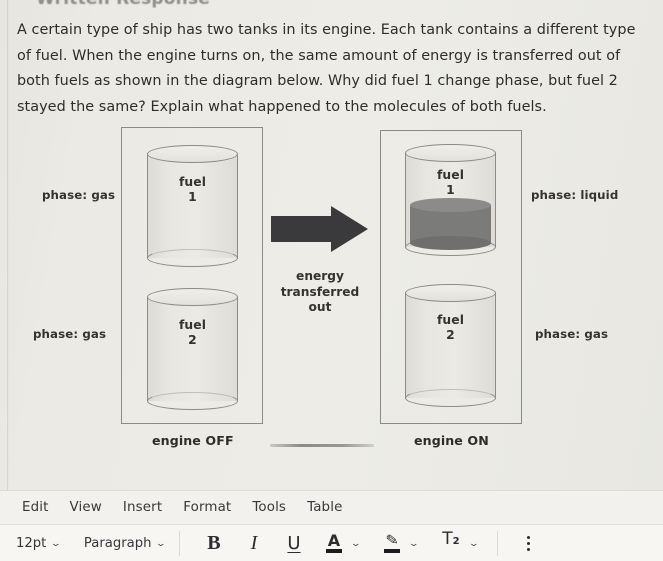 The height and width of the screenshot is (561, 663). I want to click on liquid-bottom, so click(450, 243).